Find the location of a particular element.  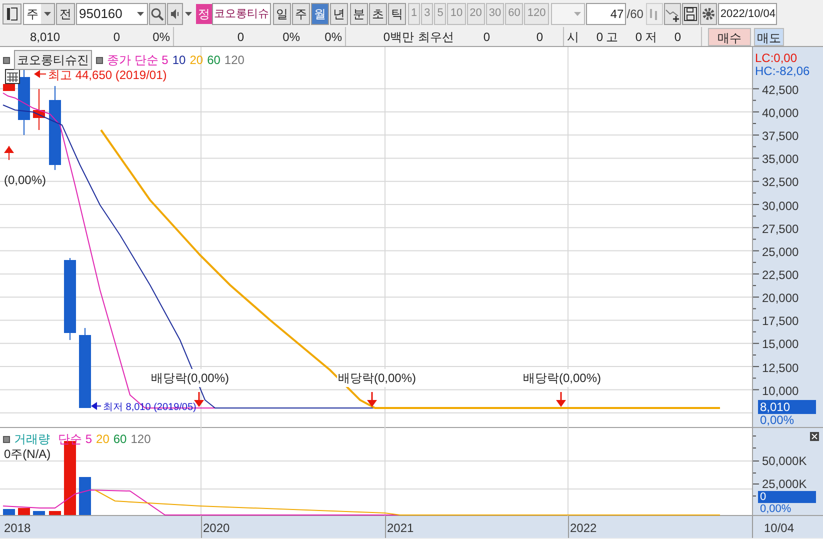

prev-button: 전 is located at coordinates (65, 13).